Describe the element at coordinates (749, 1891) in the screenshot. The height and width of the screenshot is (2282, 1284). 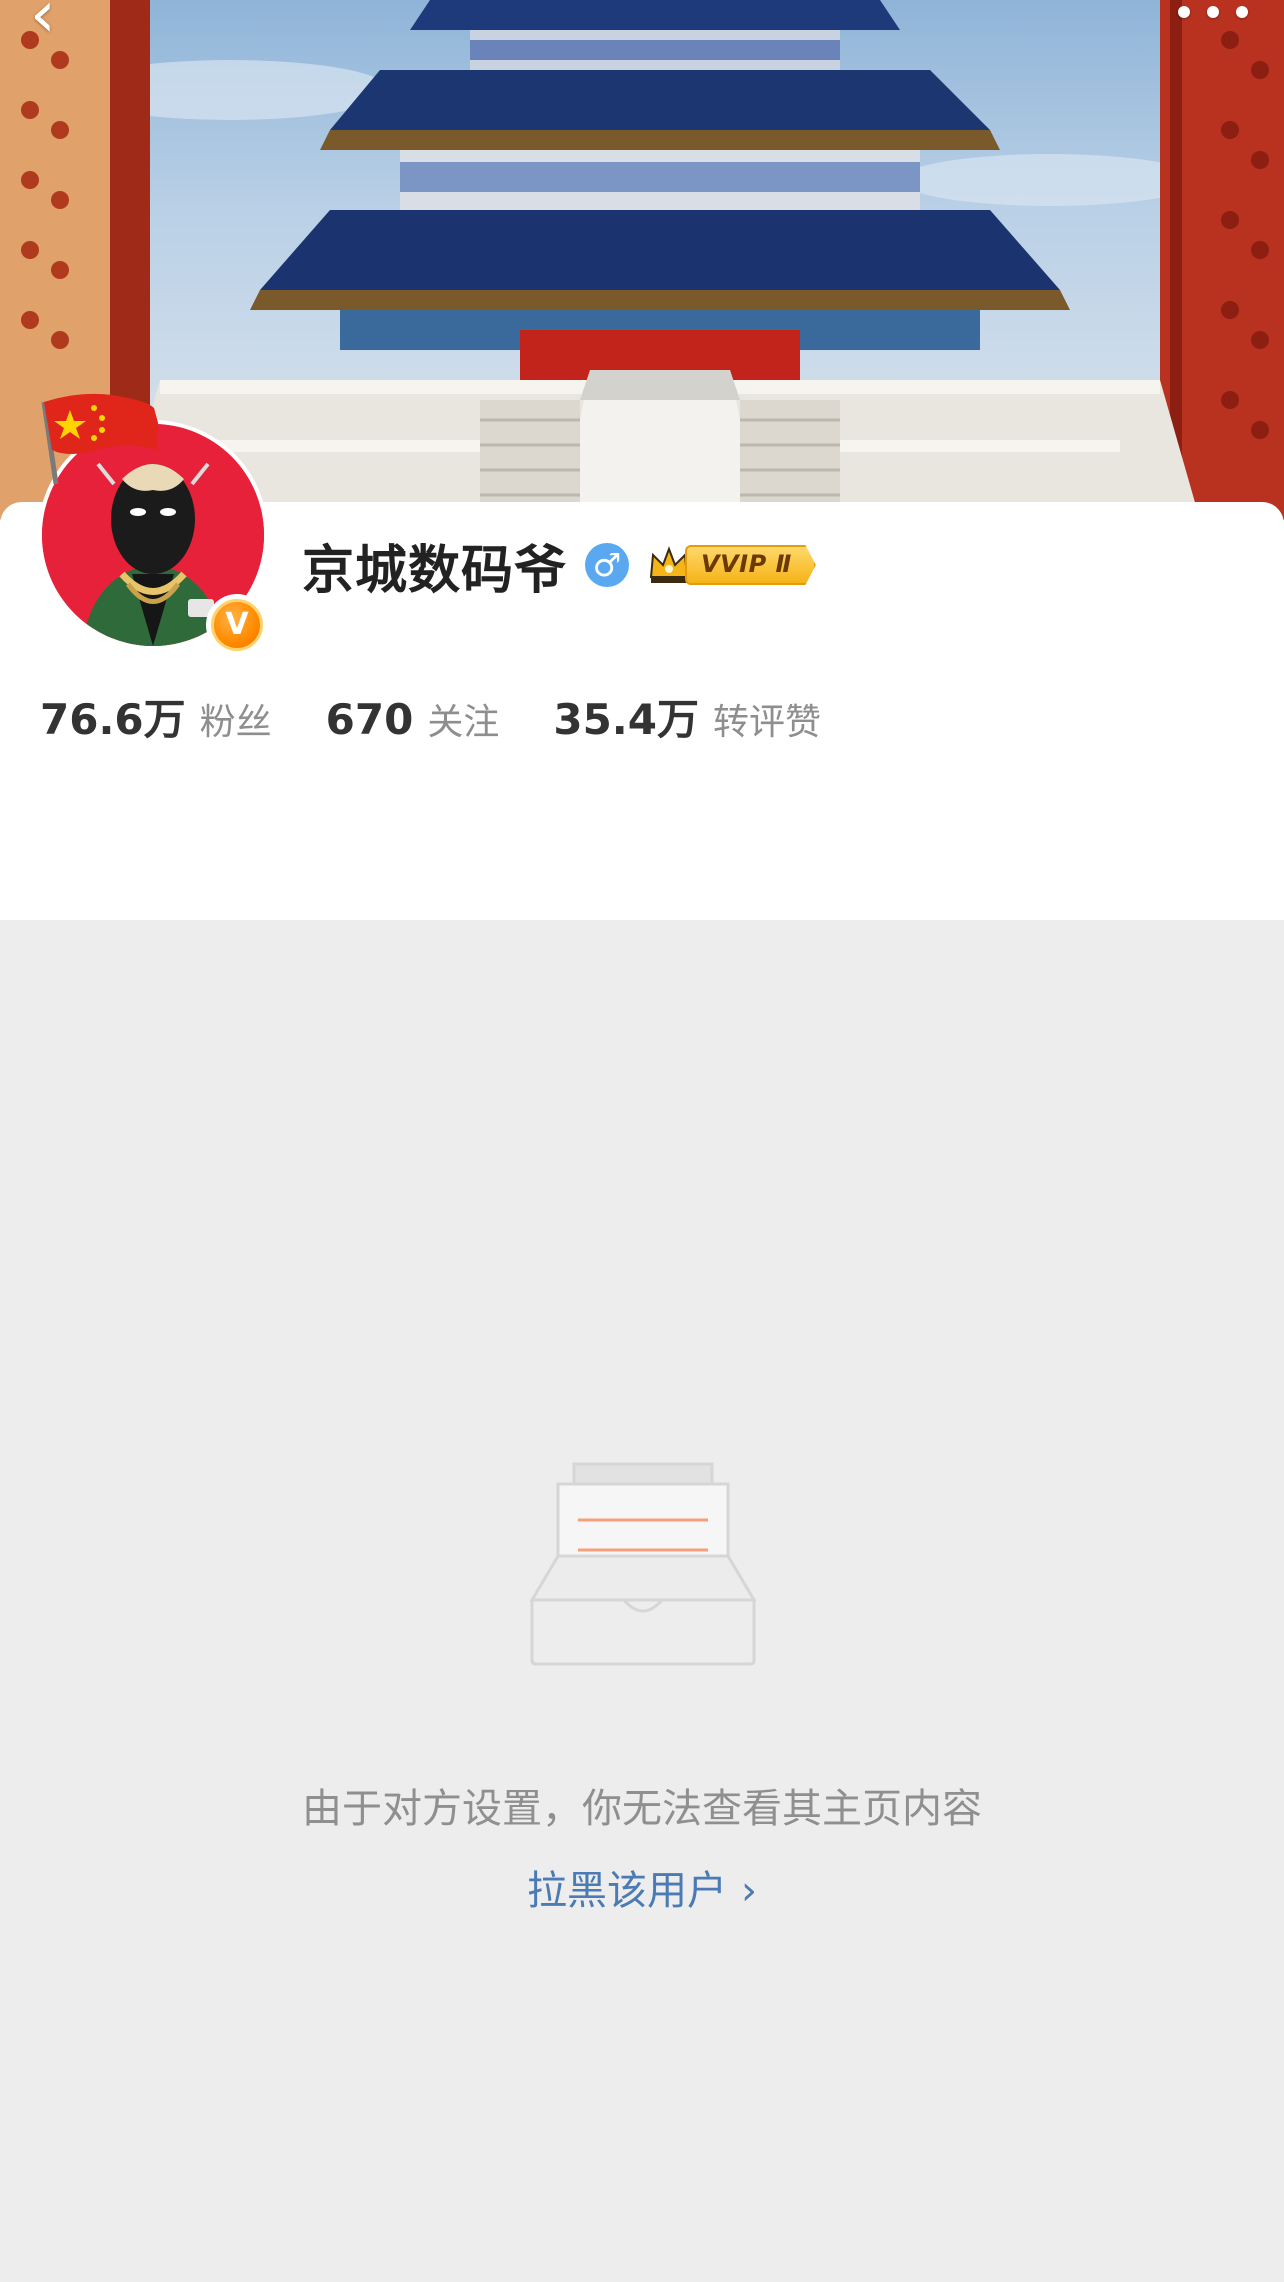
I see `chevron-right-icon: ›` at that location.